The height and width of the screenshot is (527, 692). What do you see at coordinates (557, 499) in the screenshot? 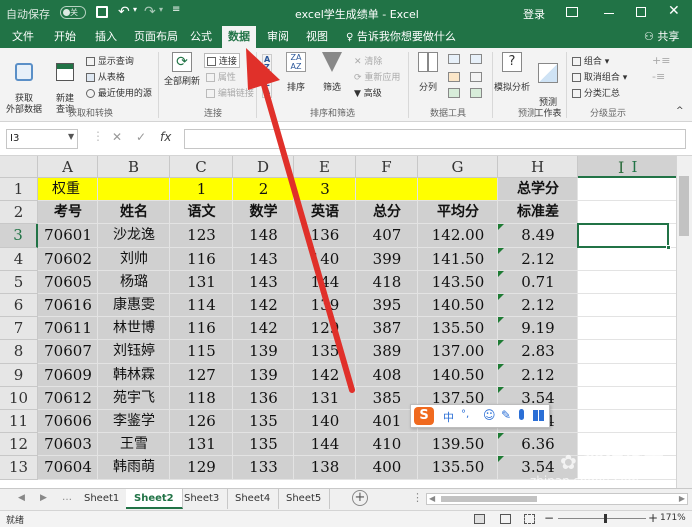
I see `horizontal-scrollbar: ◀ ▶` at bounding box center [557, 499].